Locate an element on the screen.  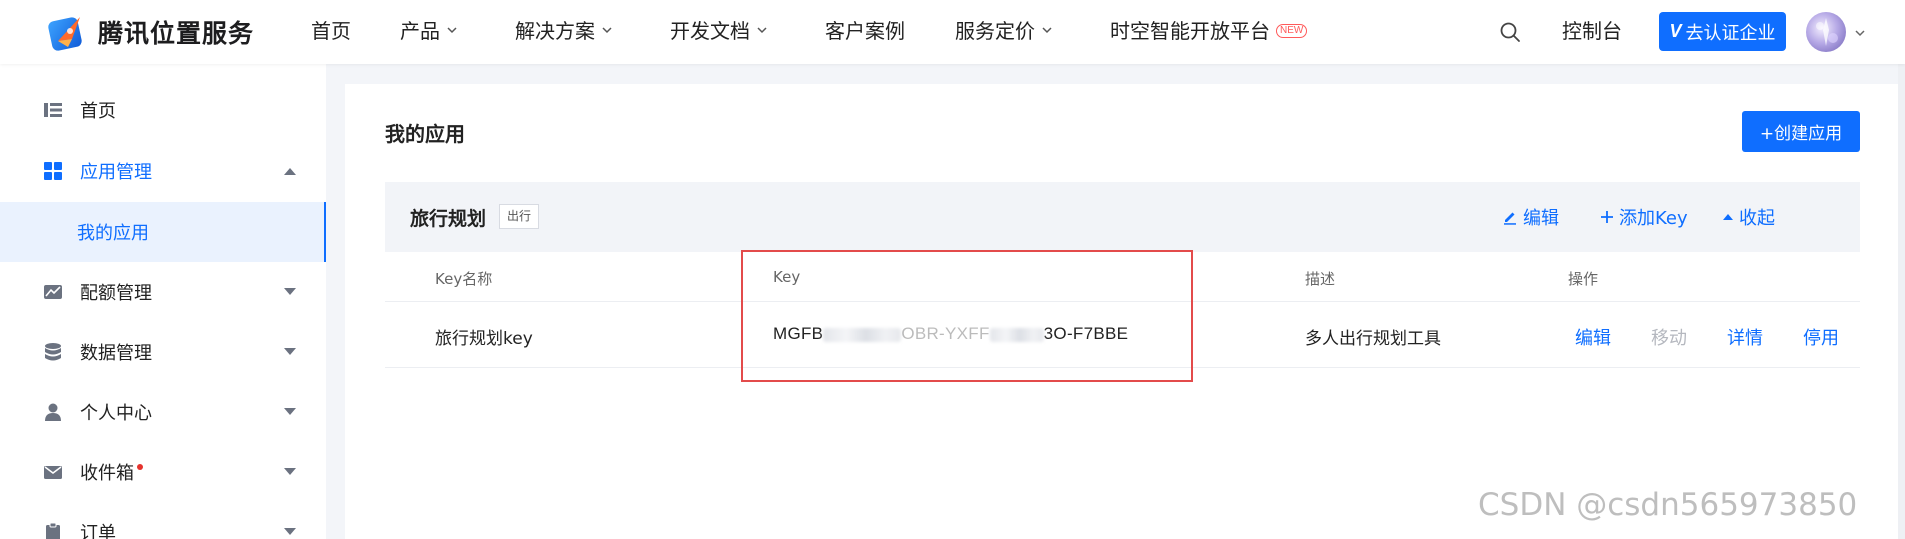
key-value-cell: MGFB OBR-YXFF 3O-F7BBE is located at coordinates (950, 334).